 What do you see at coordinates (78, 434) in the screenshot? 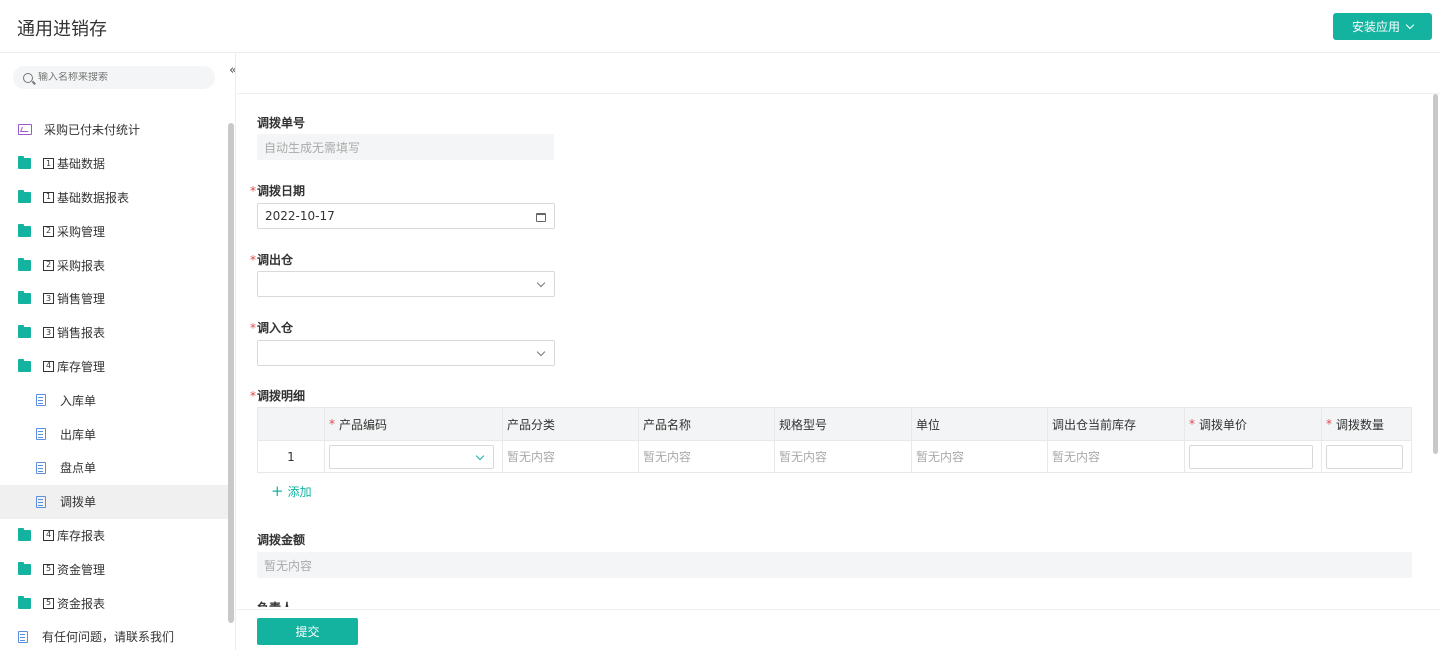
I see `sidebar-item-label: 出库单` at bounding box center [78, 434].